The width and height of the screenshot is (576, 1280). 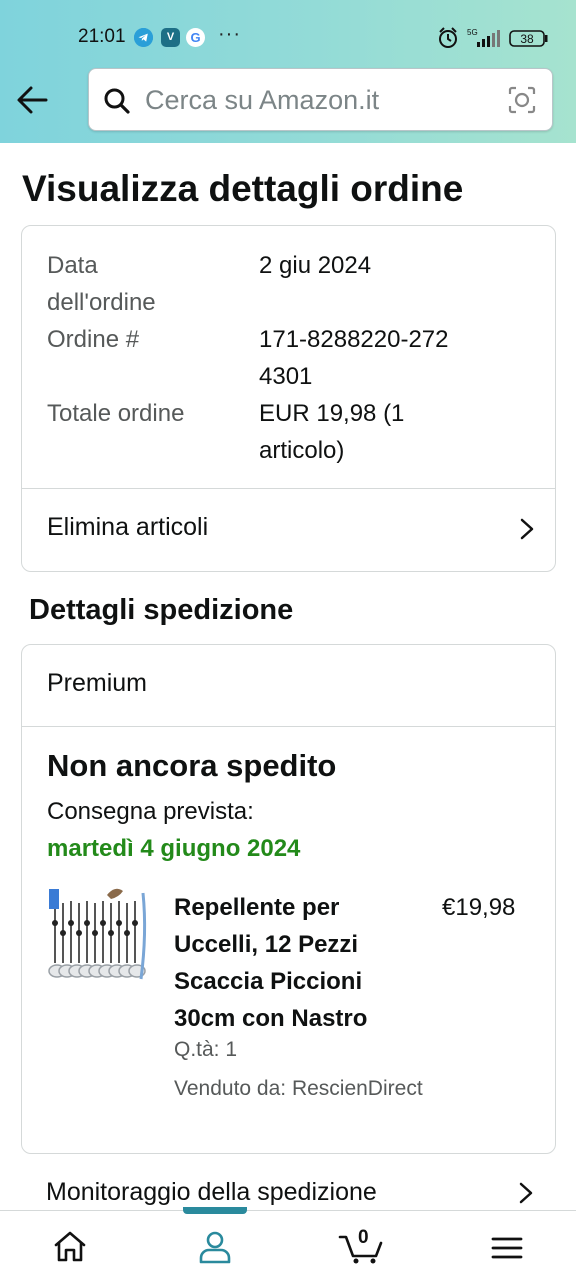 I want to click on signal-icon, so click(x=488, y=38).